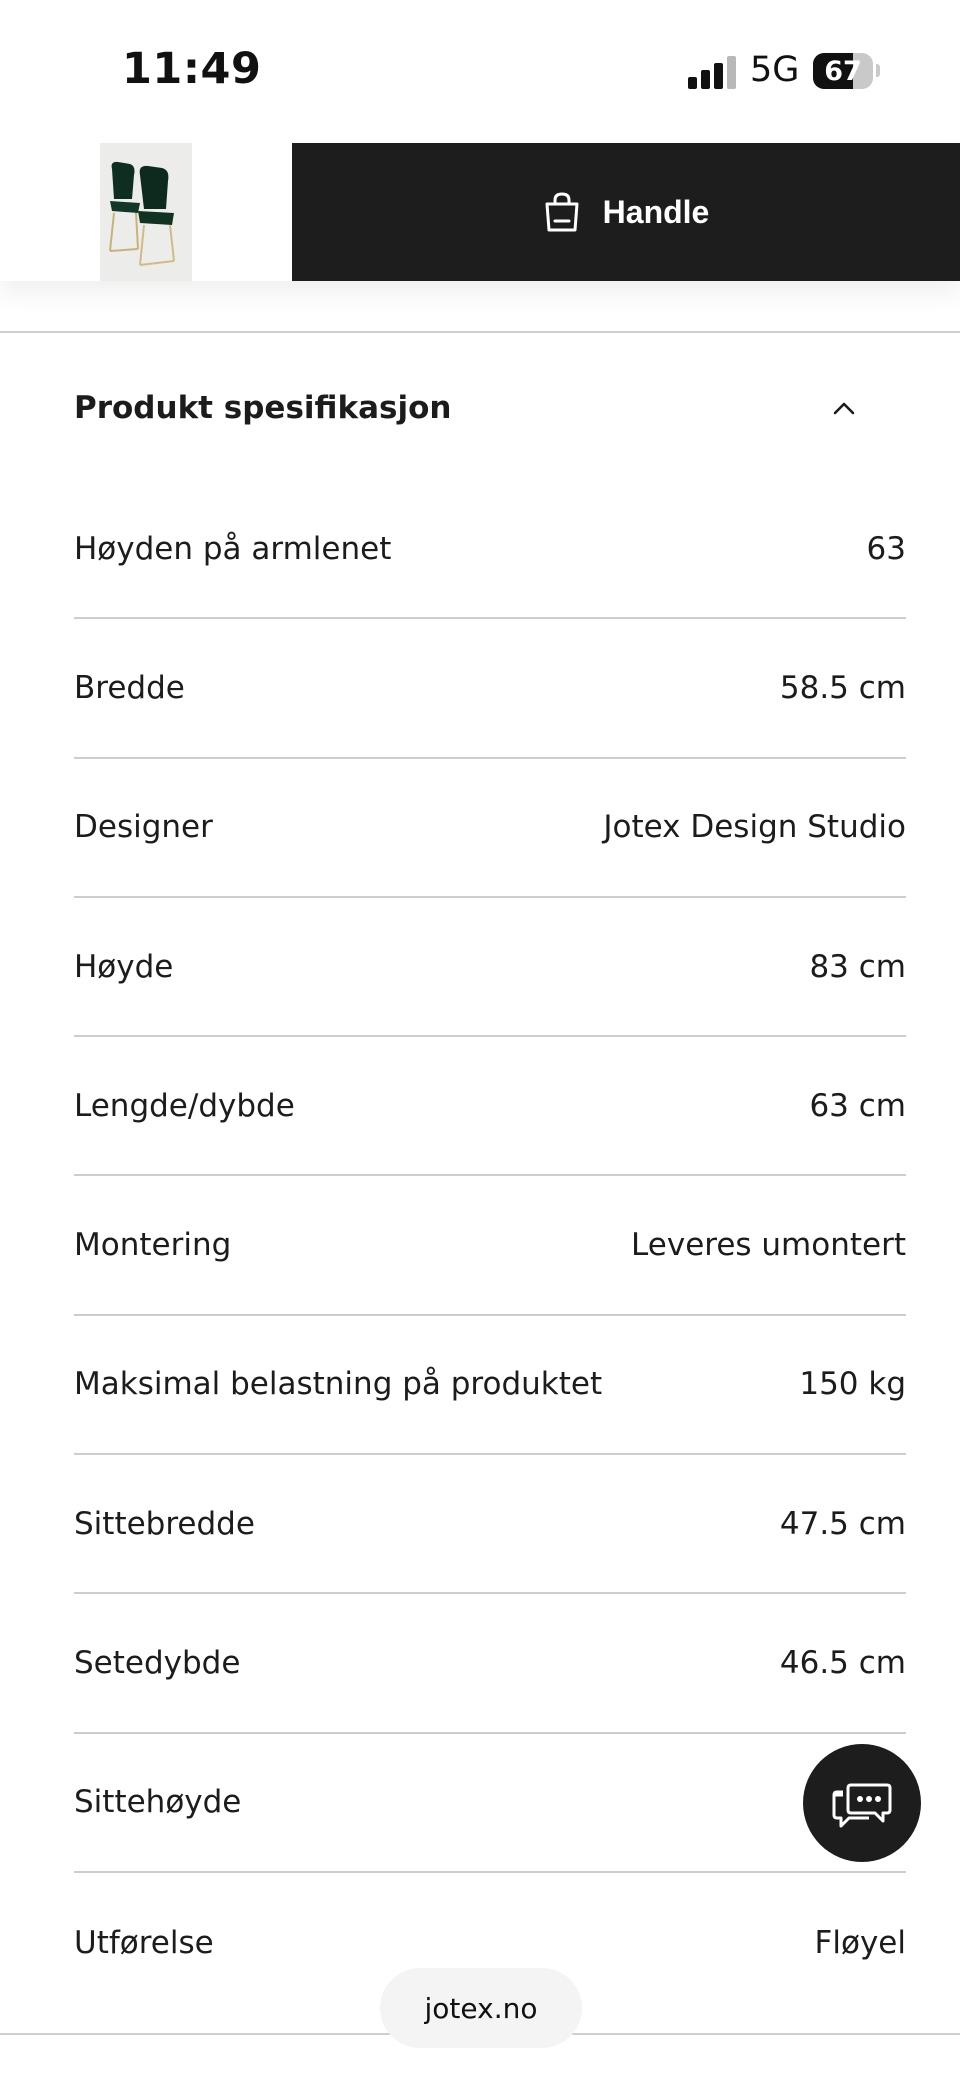 The height and width of the screenshot is (2081, 960). What do you see at coordinates (143, 827) in the screenshot?
I see `spec-label: Designer` at bounding box center [143, 827].